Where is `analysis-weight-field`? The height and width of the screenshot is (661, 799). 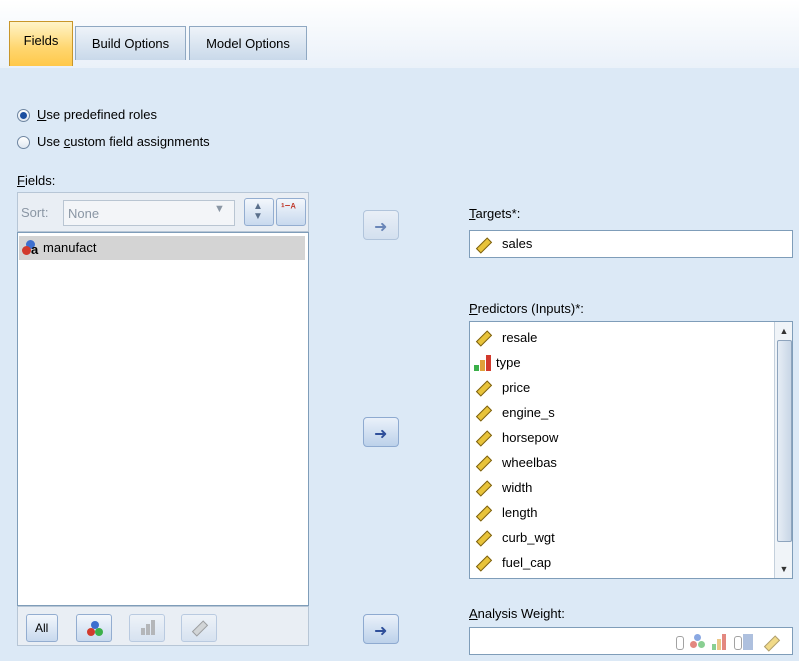 analysis-weight-field is located at coordinates (631, 641).